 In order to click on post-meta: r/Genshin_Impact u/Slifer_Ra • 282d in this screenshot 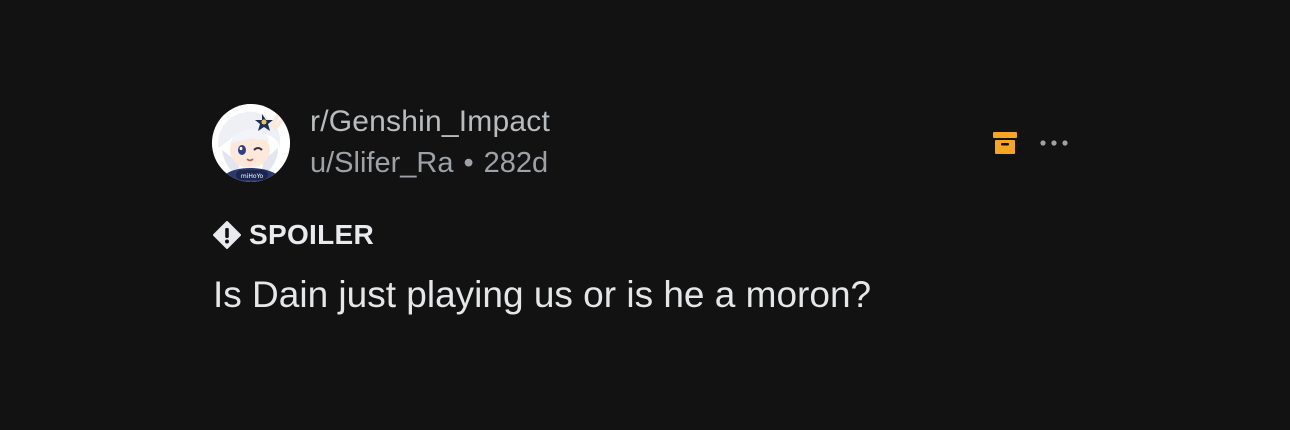, I will do `click(430, 142)`.